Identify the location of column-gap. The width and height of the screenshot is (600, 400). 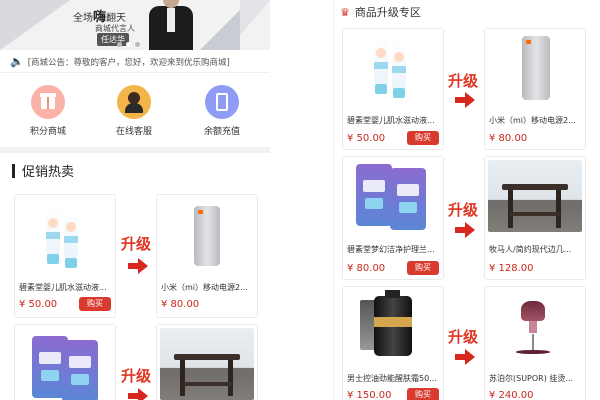
(302, 200).